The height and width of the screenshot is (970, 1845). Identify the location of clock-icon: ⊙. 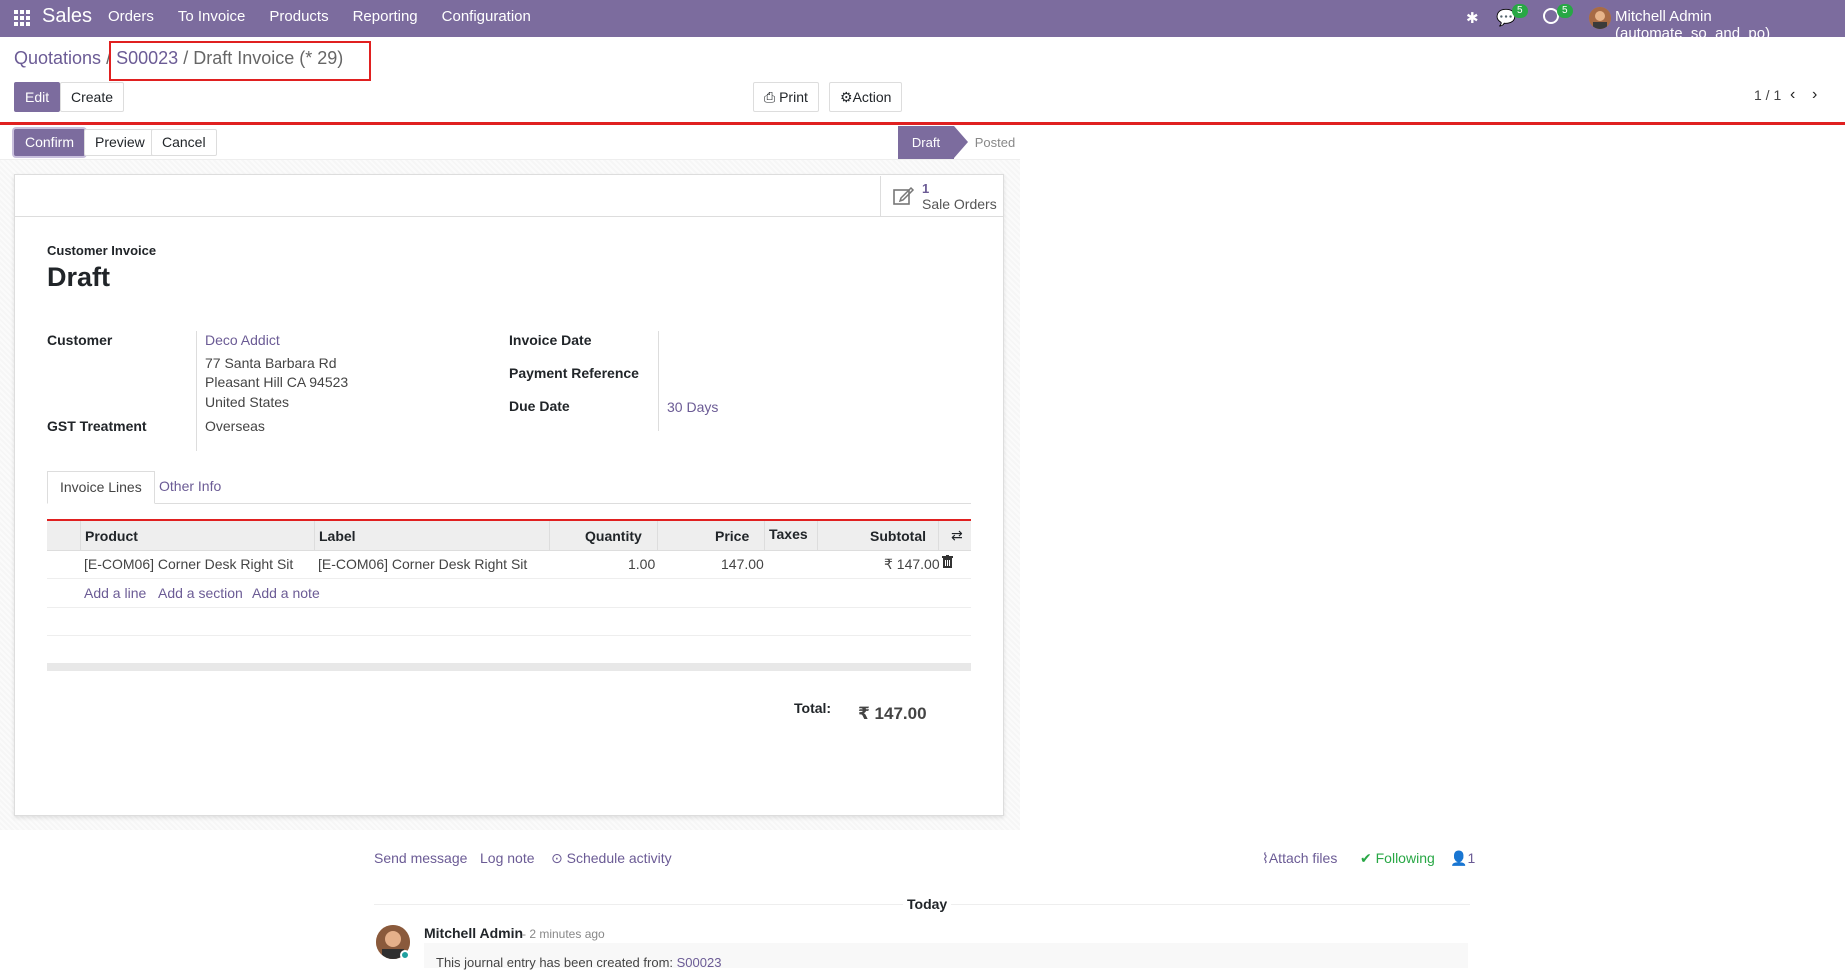
(557, 858).